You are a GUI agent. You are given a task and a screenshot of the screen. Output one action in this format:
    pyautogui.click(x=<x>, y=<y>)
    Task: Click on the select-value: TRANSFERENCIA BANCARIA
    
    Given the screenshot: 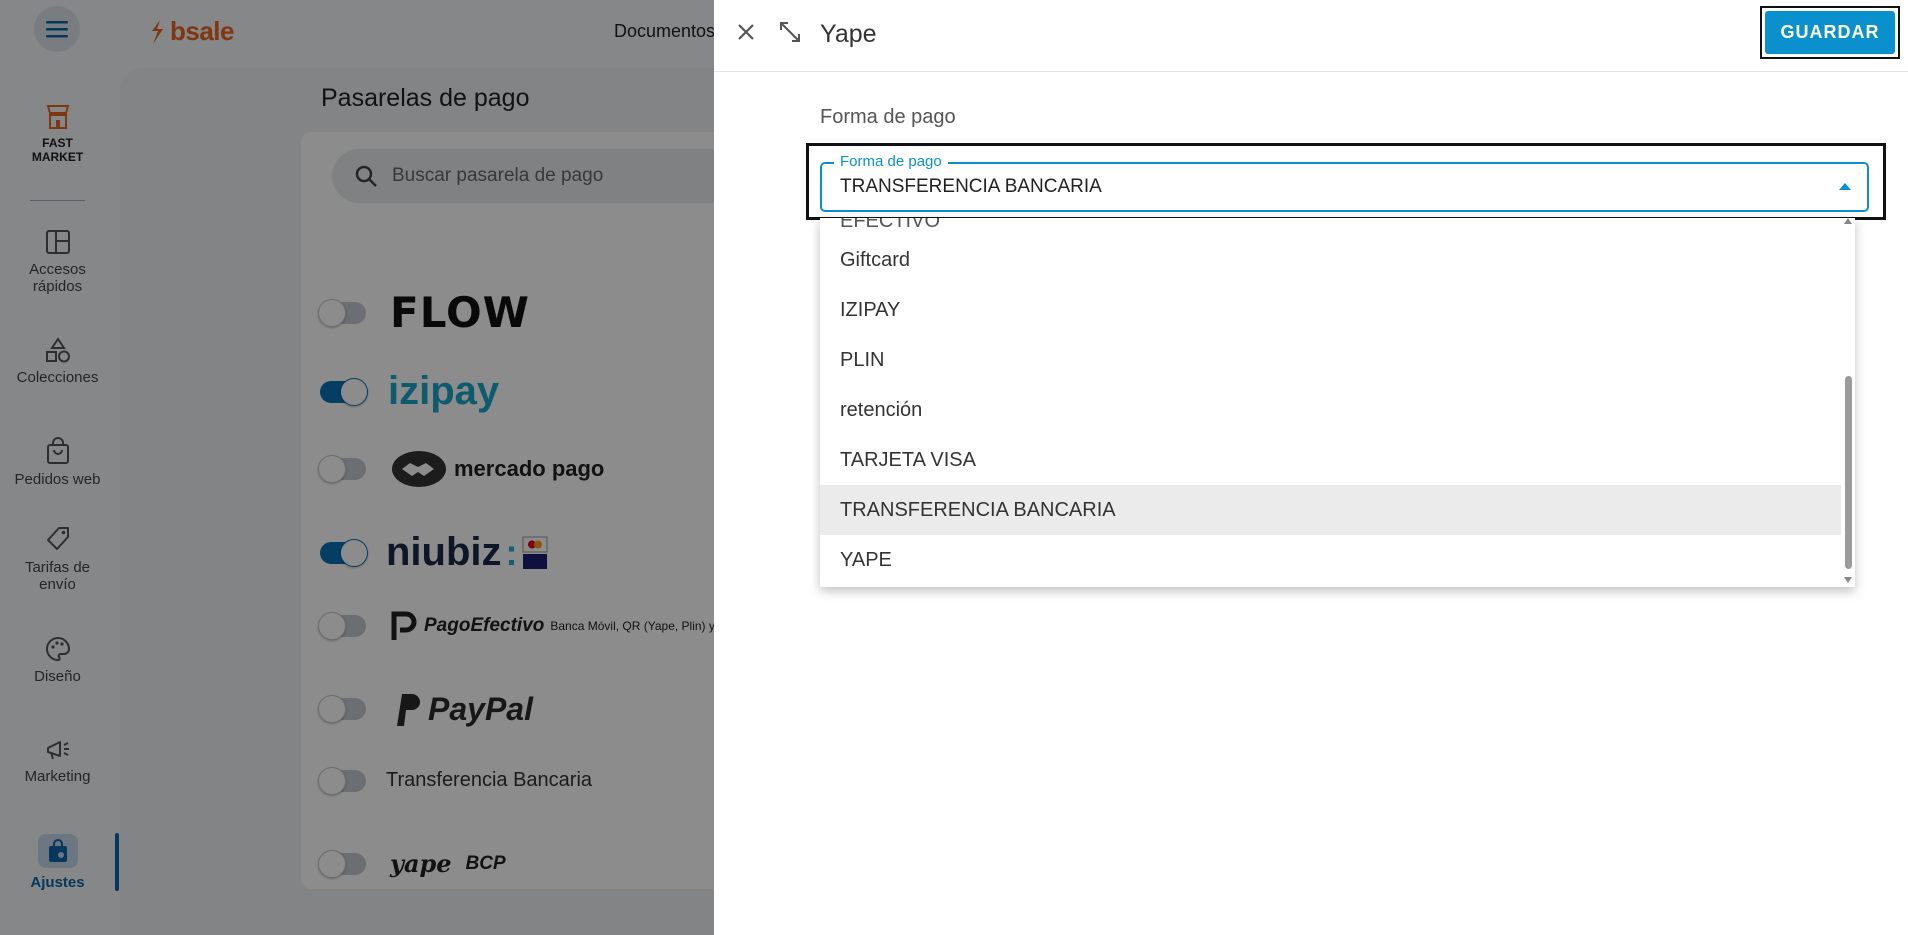 What is the action you would take?
    pyautogui.click(x=971, y=186)
    